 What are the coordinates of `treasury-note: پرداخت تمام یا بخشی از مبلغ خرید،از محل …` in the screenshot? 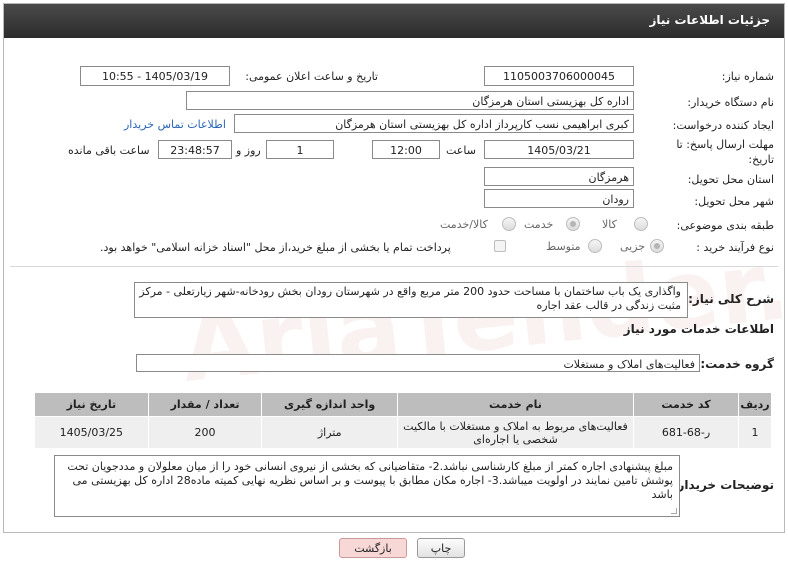 It's located at (275, 247).